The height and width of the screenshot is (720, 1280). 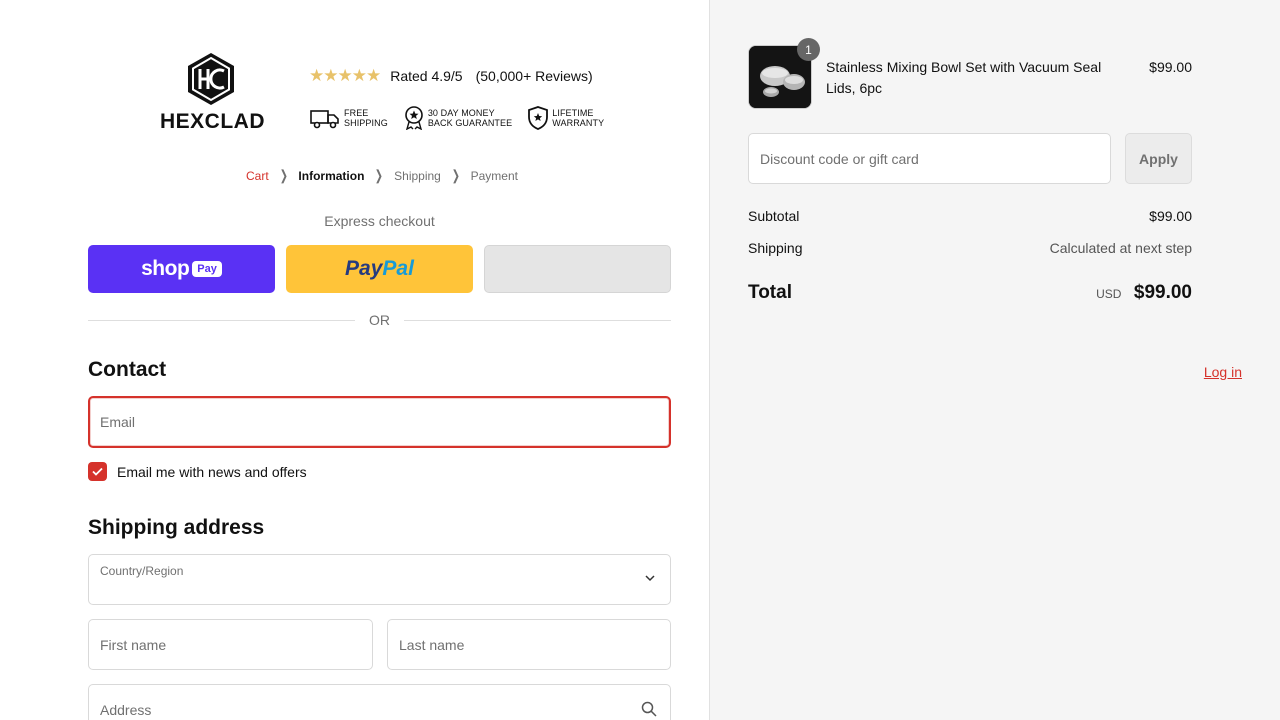 I want to click on badge-warranty: LIFETIME WARRANTY, so click(x=566, y=118).